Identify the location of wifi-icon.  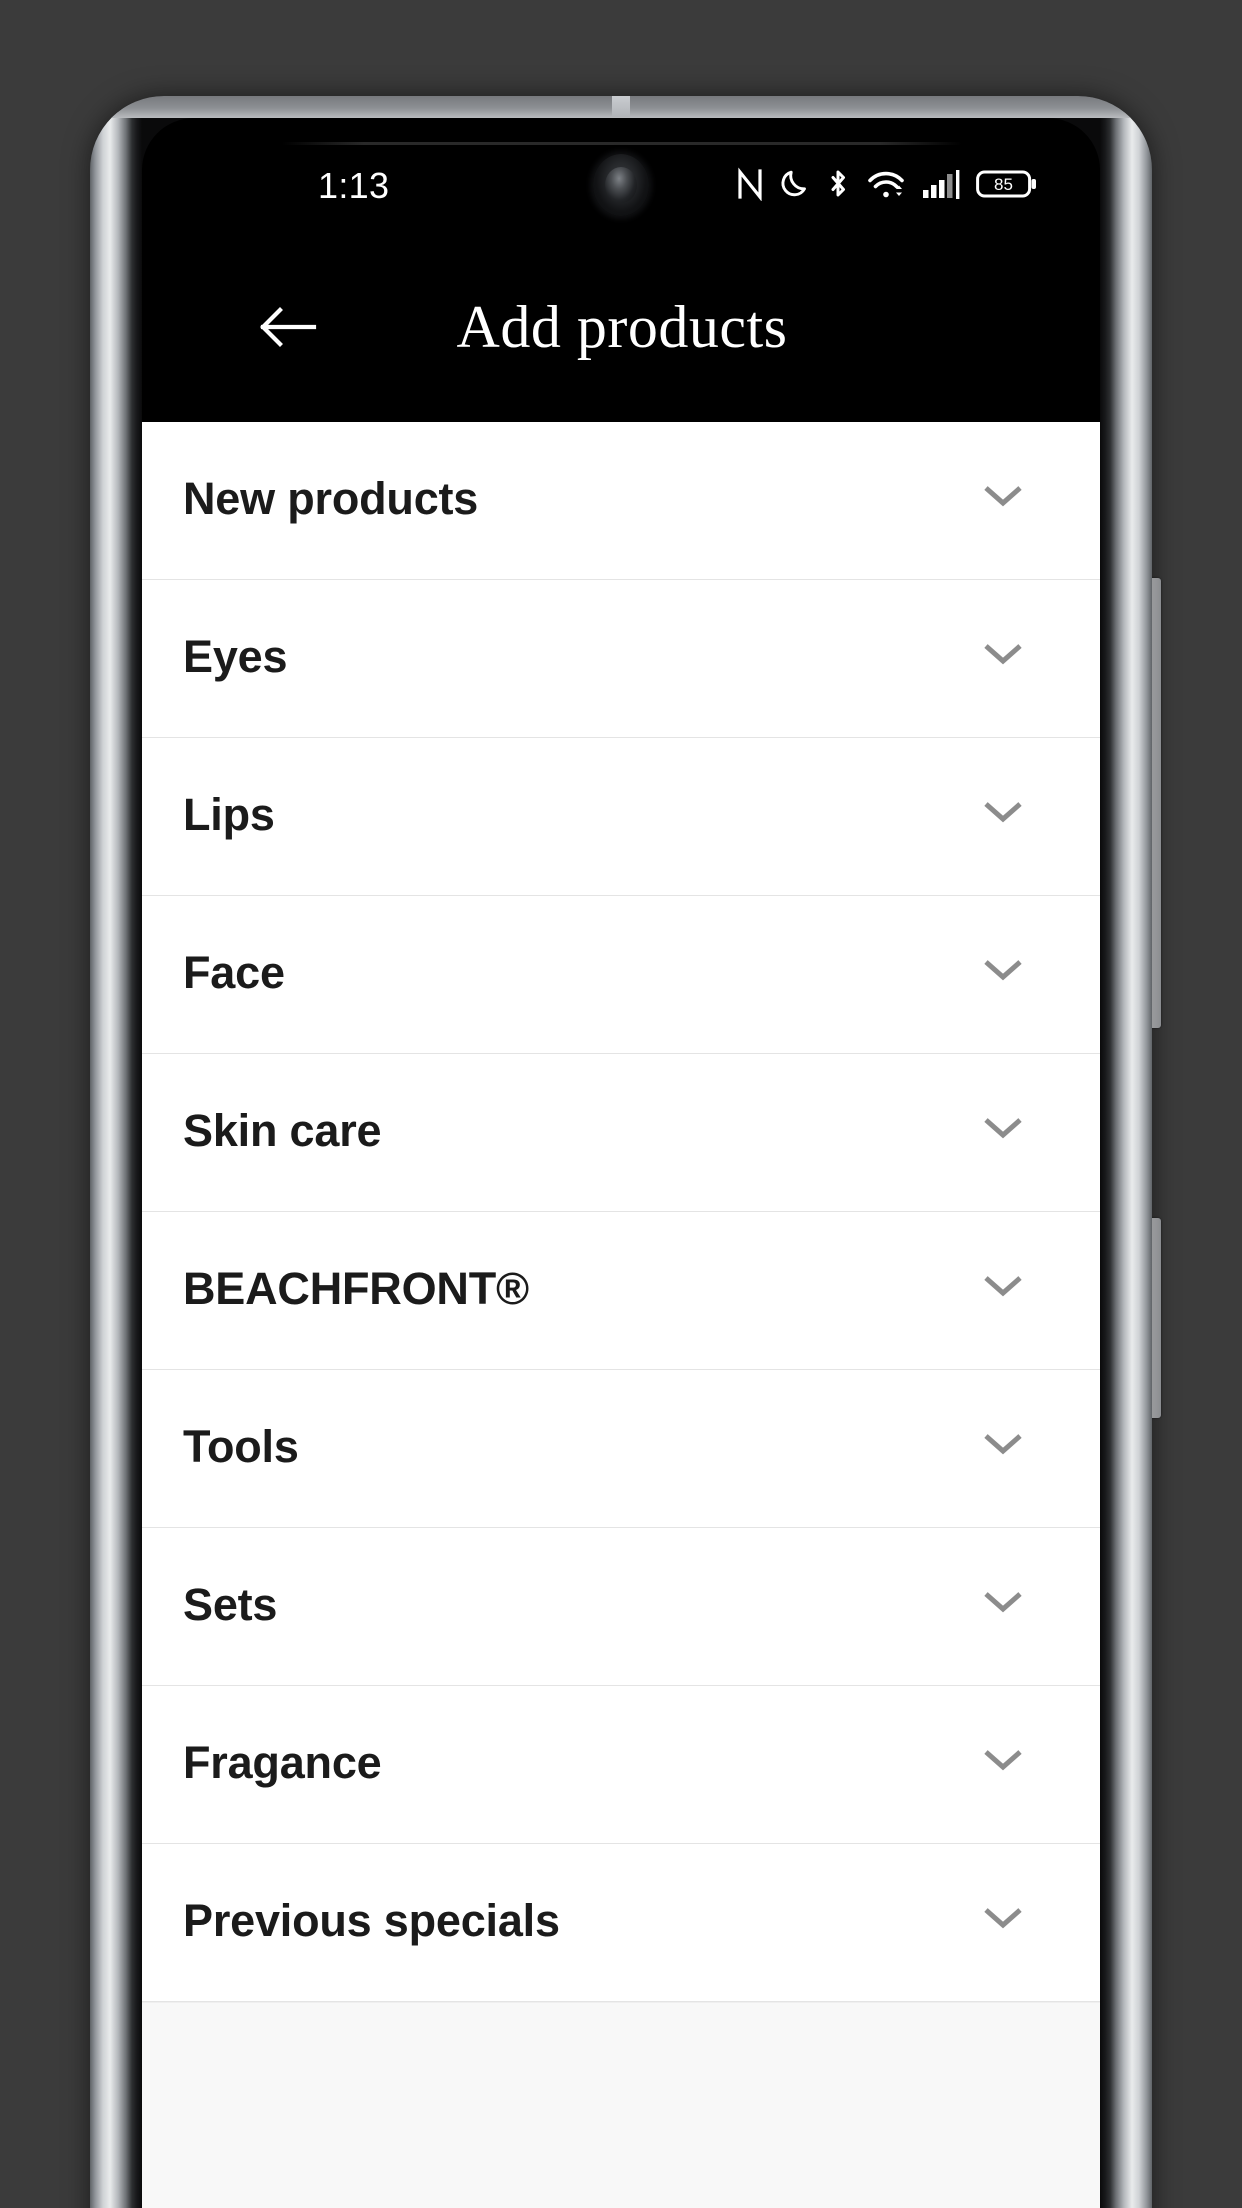
(886, 186).